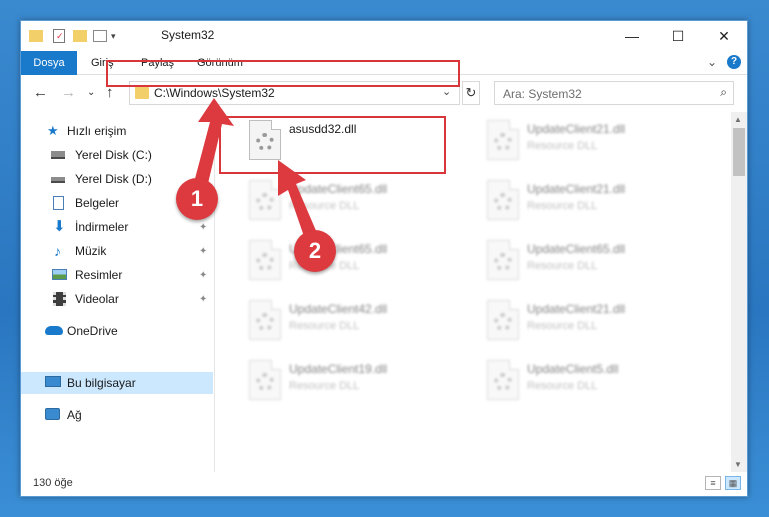 The width and height of the screenshot is (769, 517). Describe the element at coordinates (197, 199) in the screenshot. I see `step-1-badge: 1` at that location.